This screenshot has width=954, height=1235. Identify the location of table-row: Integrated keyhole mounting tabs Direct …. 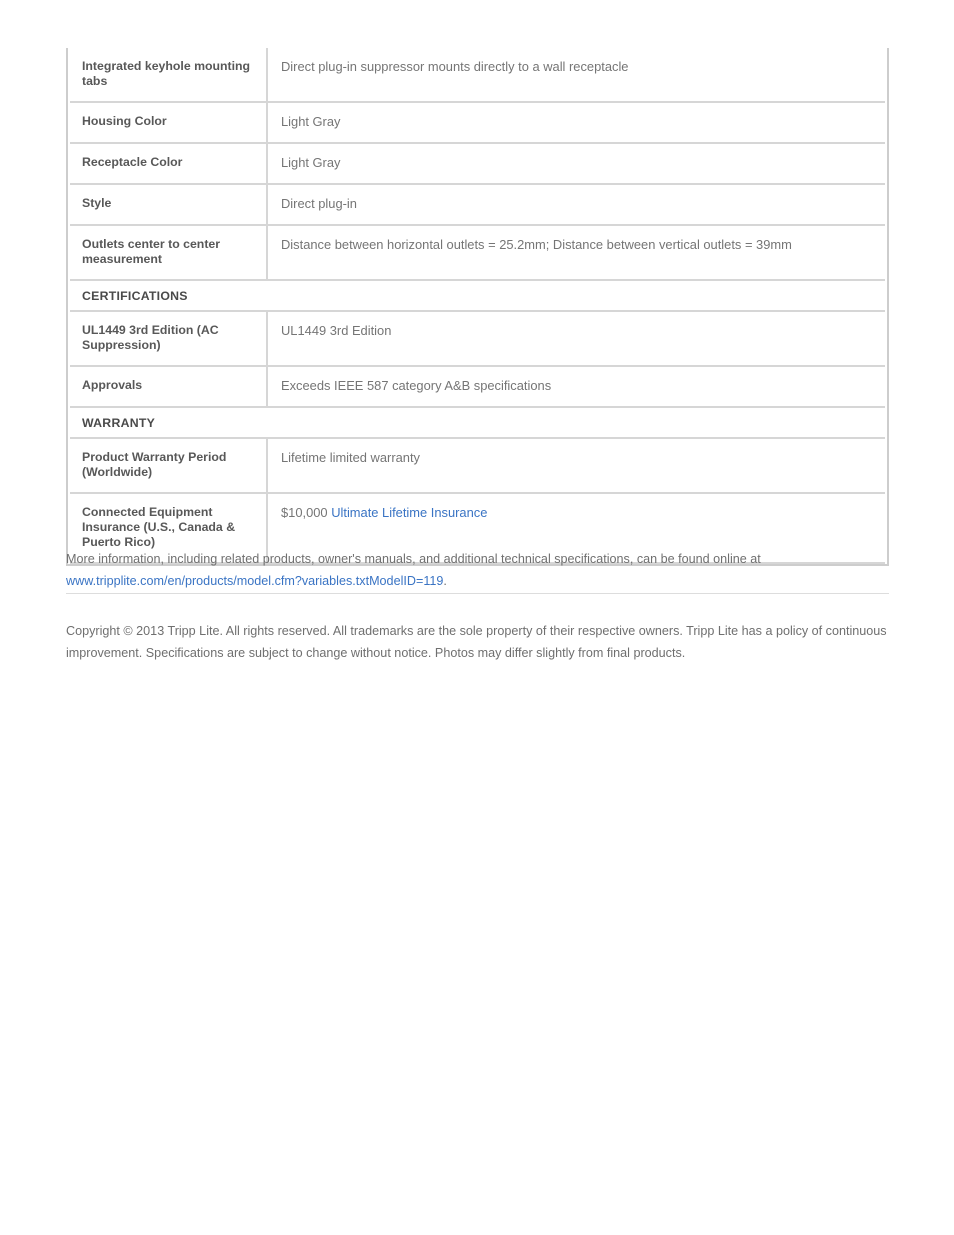
(477, 75).